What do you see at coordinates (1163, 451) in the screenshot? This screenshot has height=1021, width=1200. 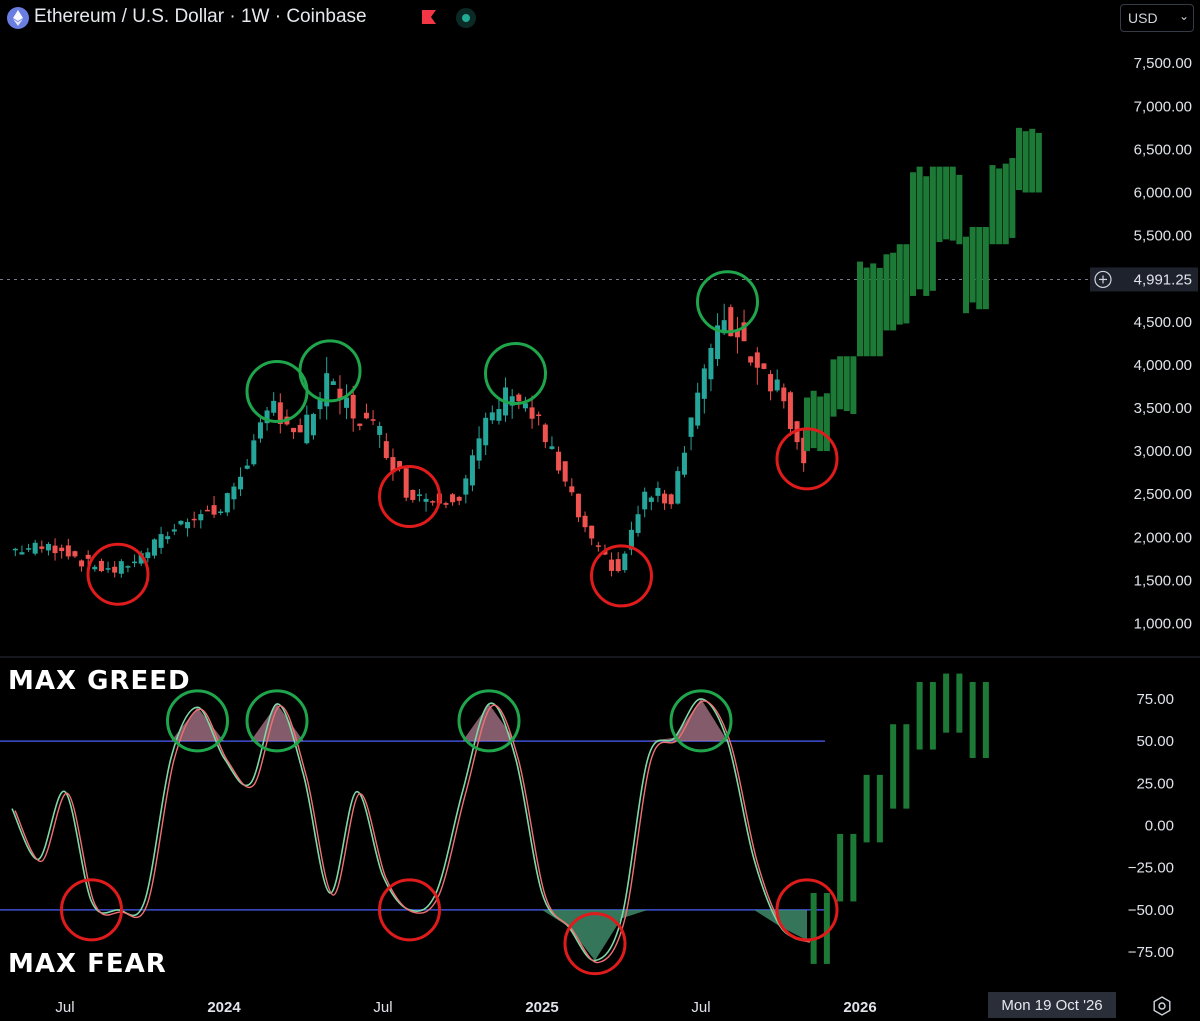 I see `price-tick-label: 3,000.00` at bounding box center [1163, 451].